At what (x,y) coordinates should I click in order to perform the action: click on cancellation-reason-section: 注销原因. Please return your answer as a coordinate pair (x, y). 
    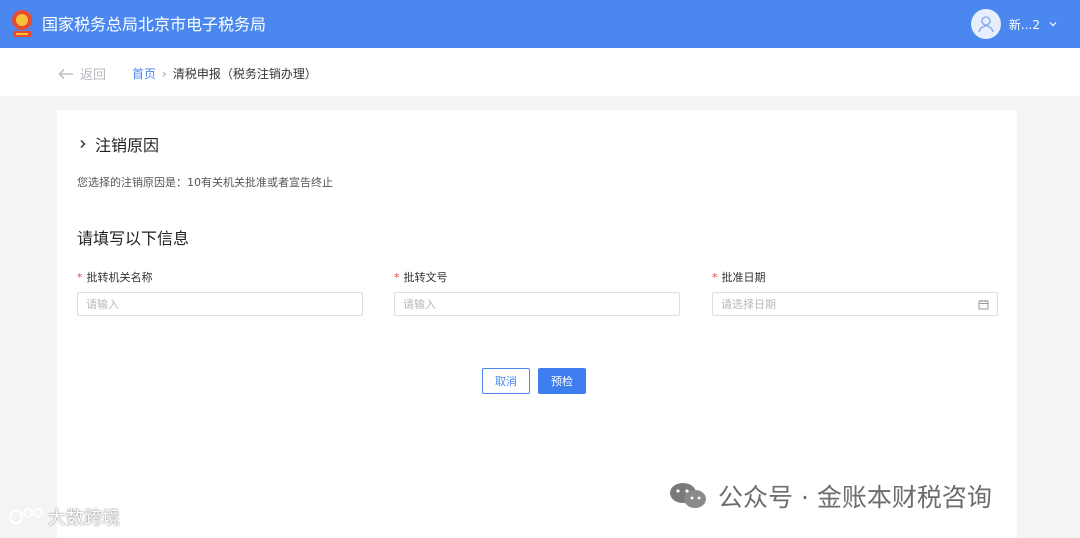
    Looking at the image, I should click on (119, 144).